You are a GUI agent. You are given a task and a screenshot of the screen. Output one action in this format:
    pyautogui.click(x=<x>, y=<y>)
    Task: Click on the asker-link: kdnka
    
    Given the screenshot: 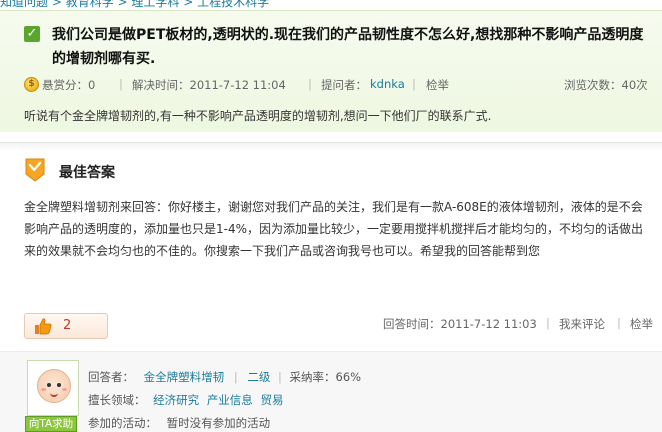 What is the action you would take?
    pyautogui.click(x=387, y=84)
    